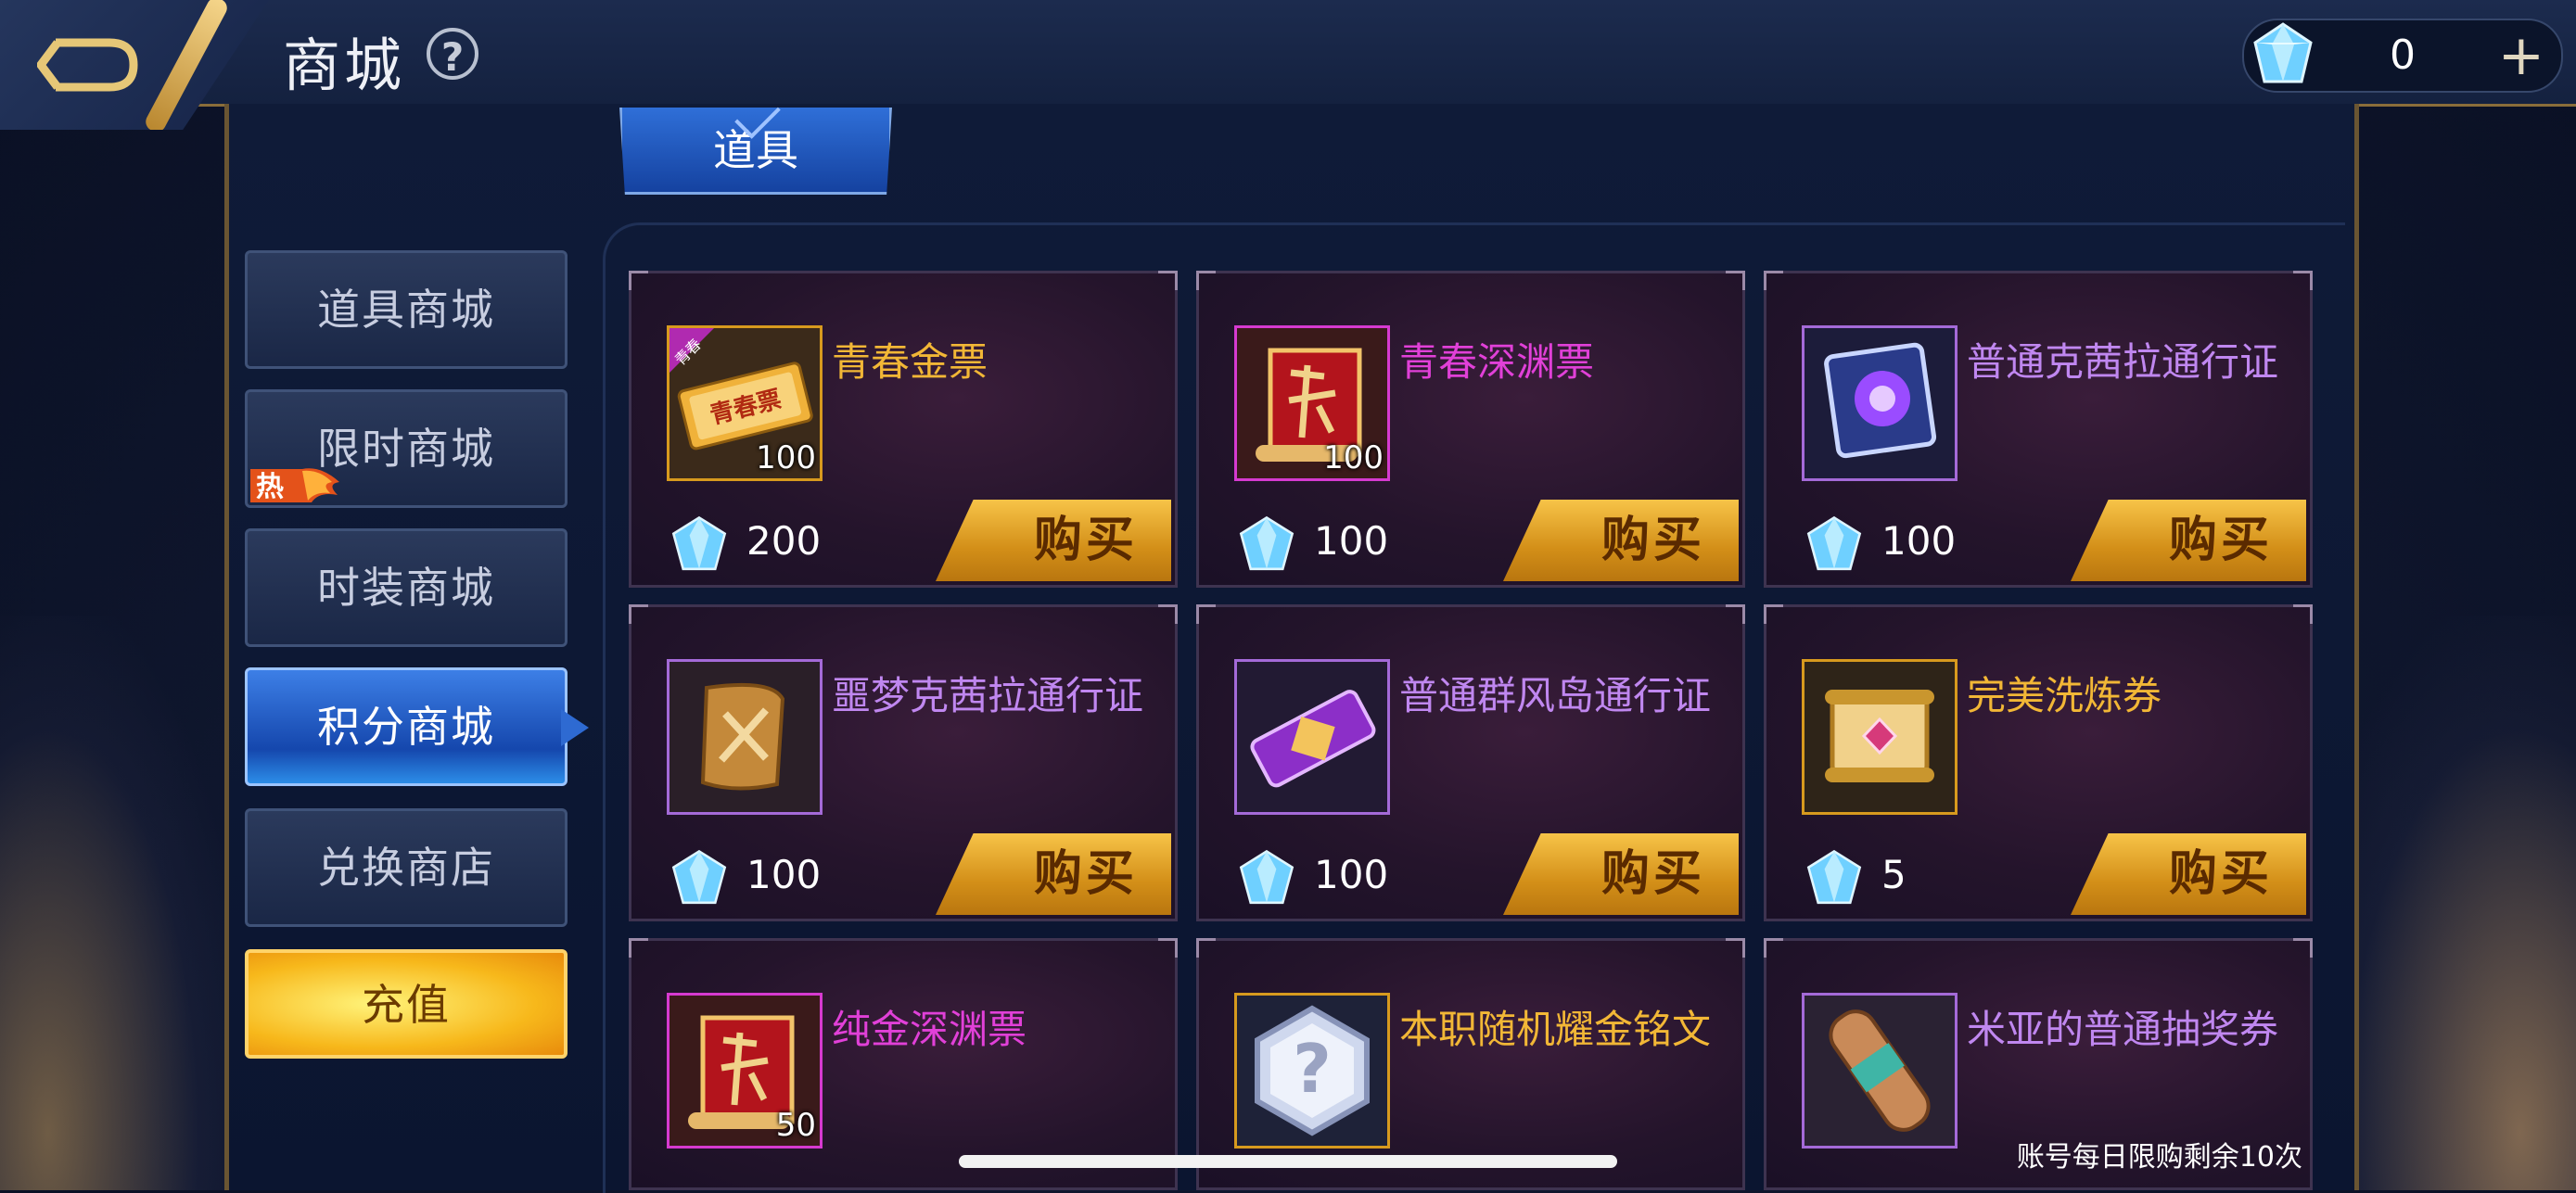 The height and width of the screenshot is (1193, 2576). I want to click on item-price: 200, so click(784, 541).